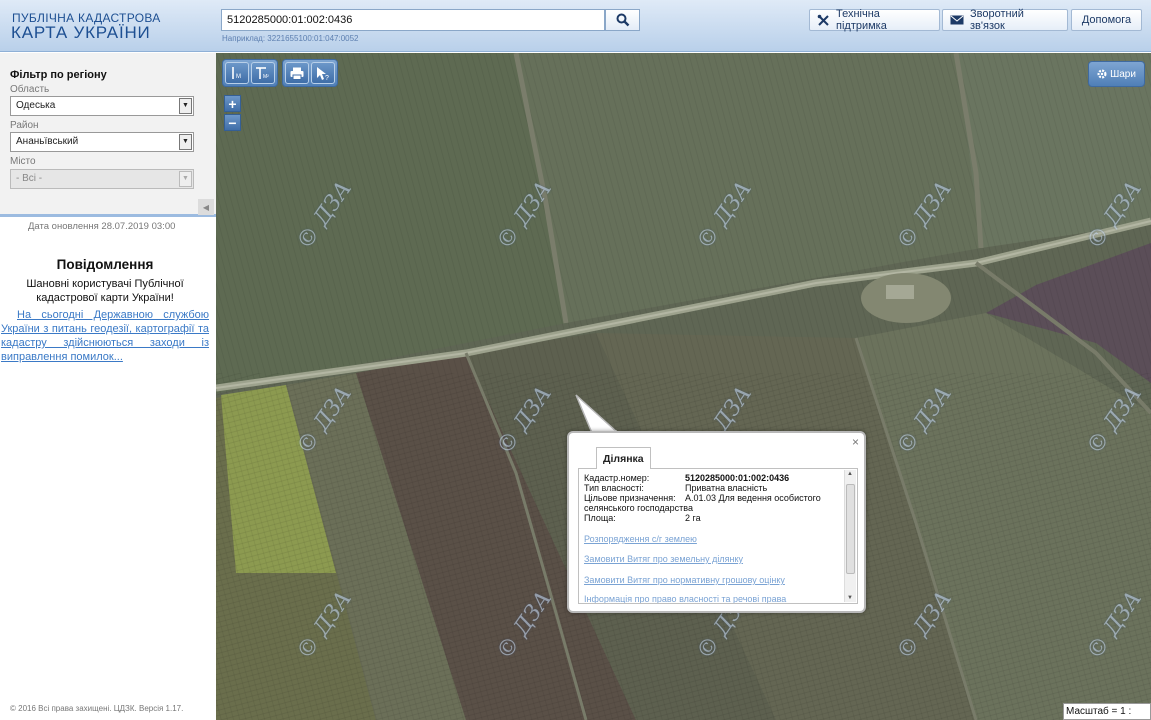 Image resolution: width=1151 pixels, height=720 pixels. I want to click on popup-pointer, so click(597, 414).